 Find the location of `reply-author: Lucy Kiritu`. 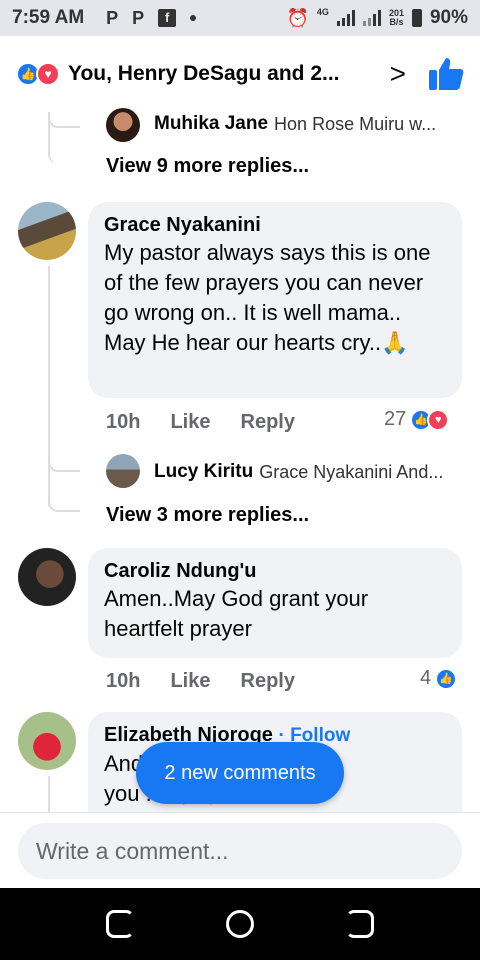

reply-author: Lucy Kiritu is located at coordinates (204, 471).